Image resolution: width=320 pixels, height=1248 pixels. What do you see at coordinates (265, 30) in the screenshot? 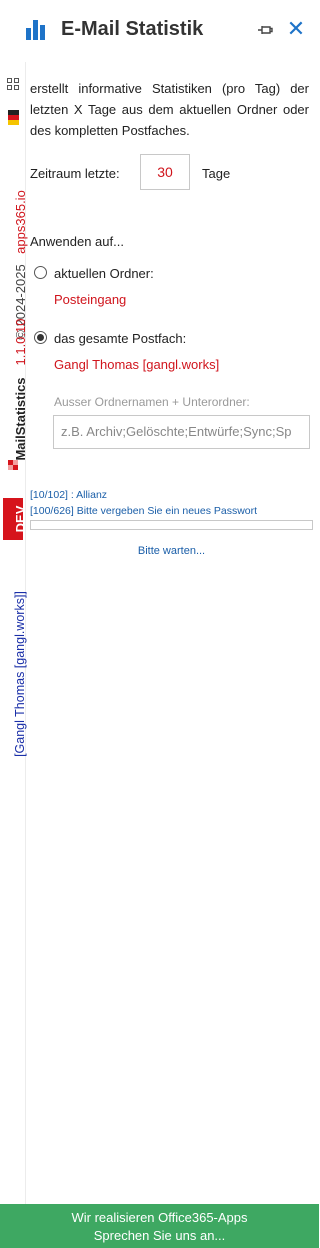
I see `pin-icon` at bounding box center [265, 30].